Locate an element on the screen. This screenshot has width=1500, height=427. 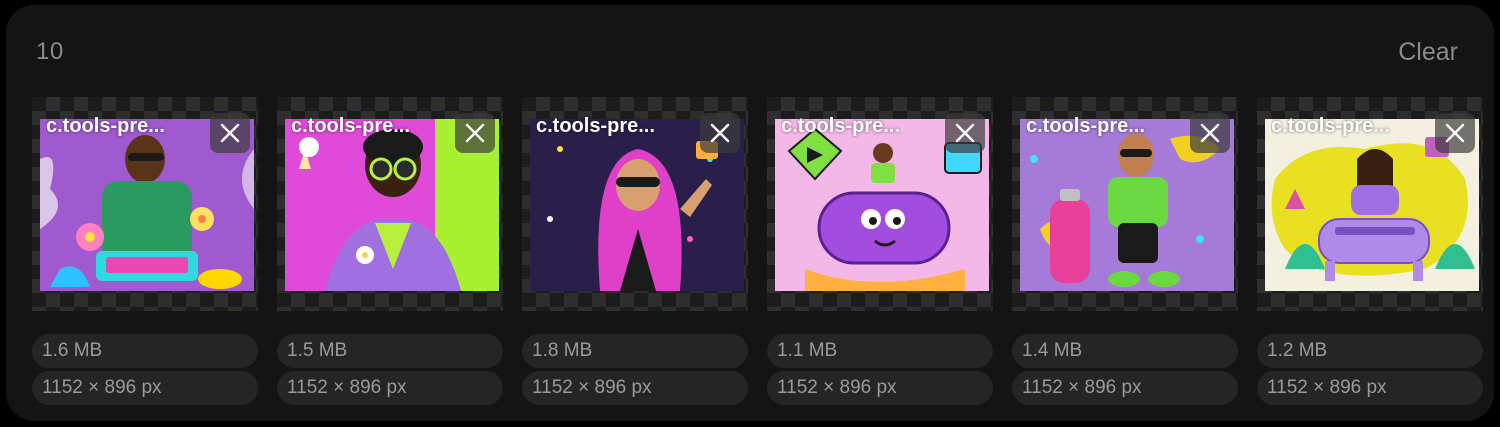
clear-button: Clear is located at coordinates (1428, 52).